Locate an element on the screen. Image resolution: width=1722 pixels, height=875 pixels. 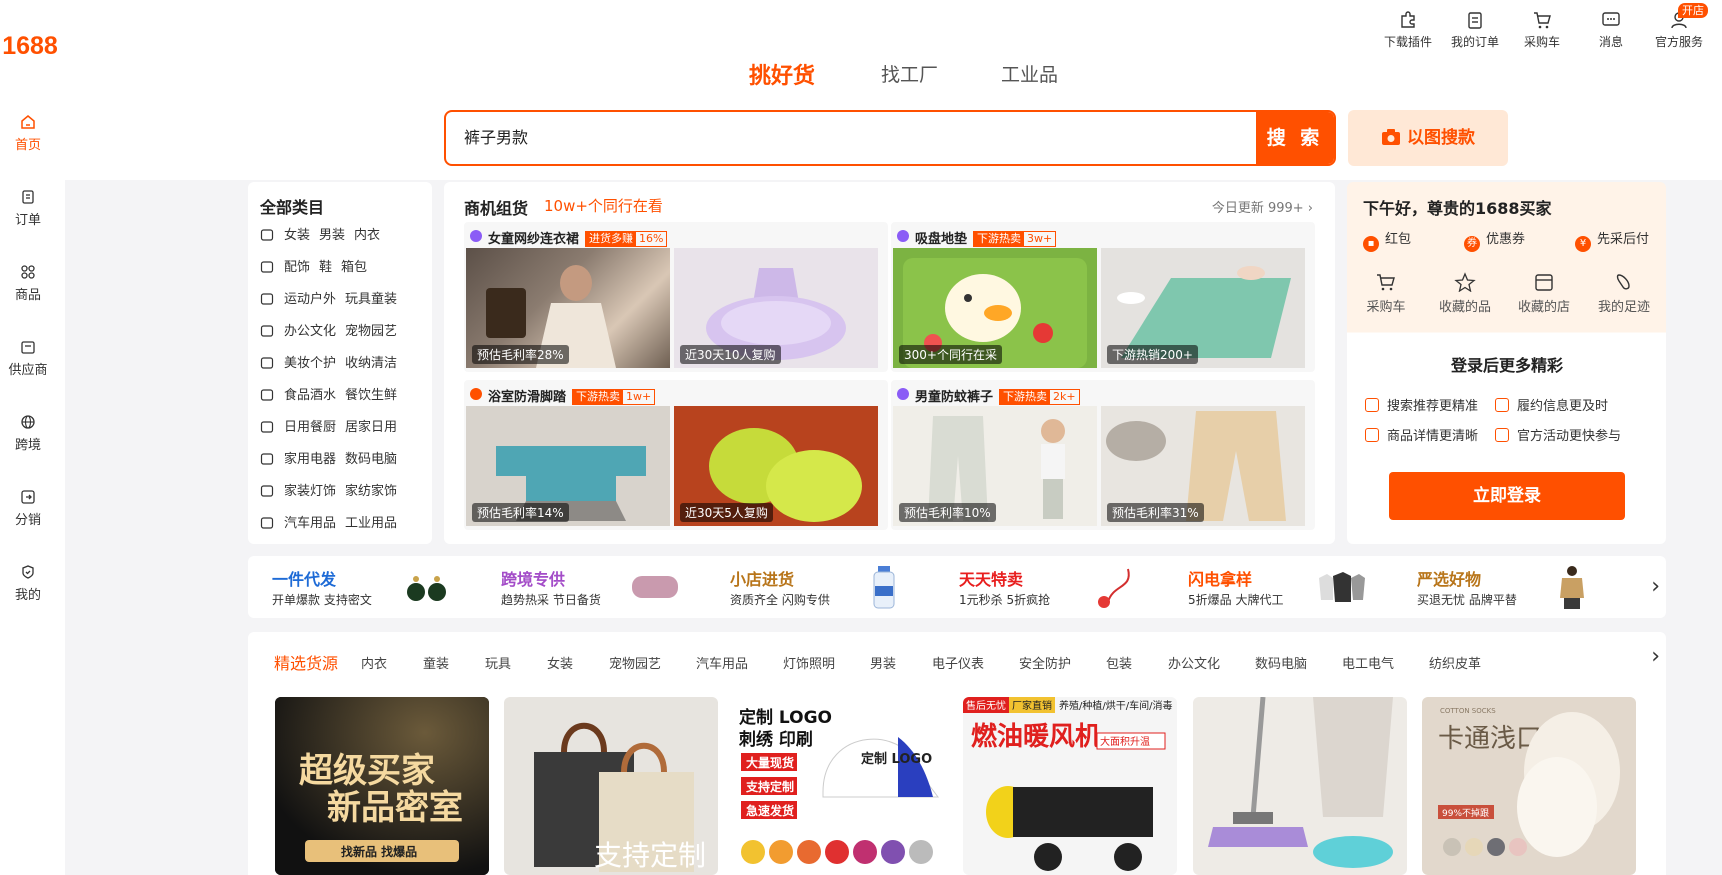
grid-icon is located at coordinates (28, 272).